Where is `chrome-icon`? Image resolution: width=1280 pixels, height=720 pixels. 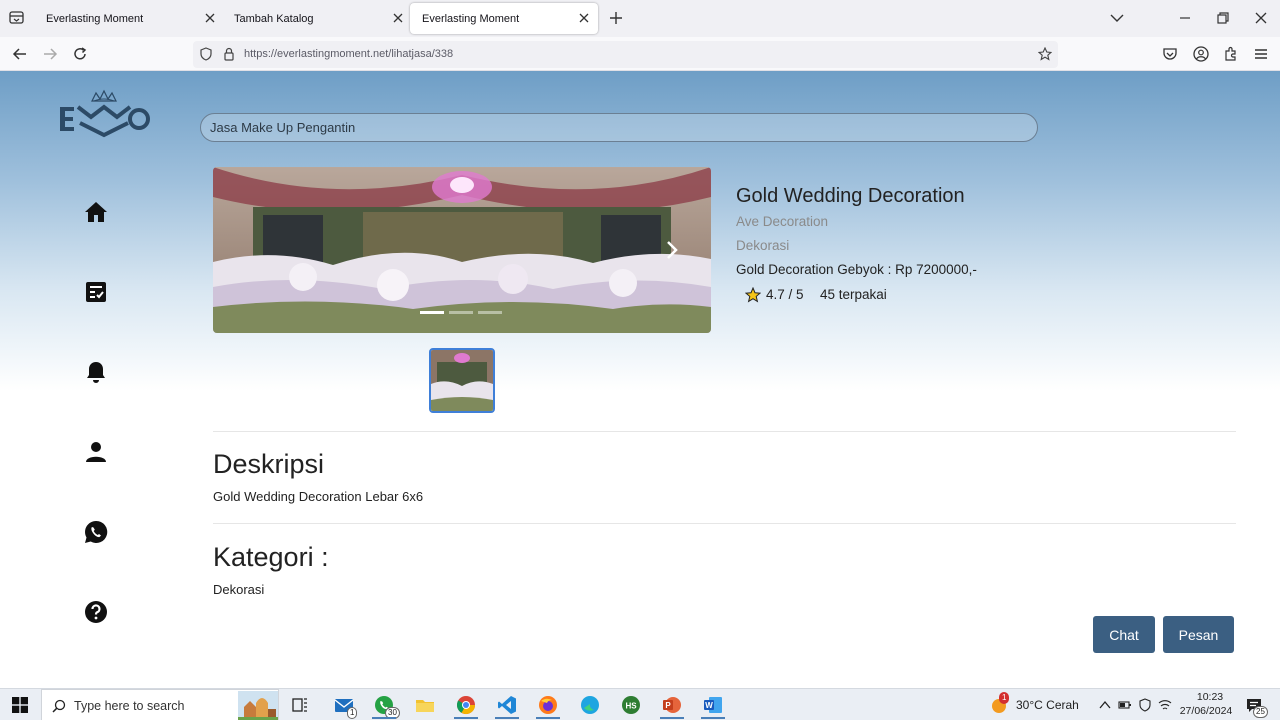
chrome-icon is located at coordinates (466, 706).